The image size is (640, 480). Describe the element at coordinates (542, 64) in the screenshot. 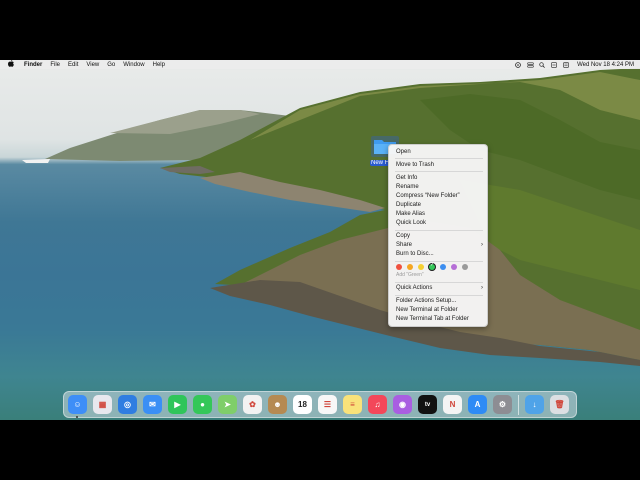

I see `search-icon` at that location.